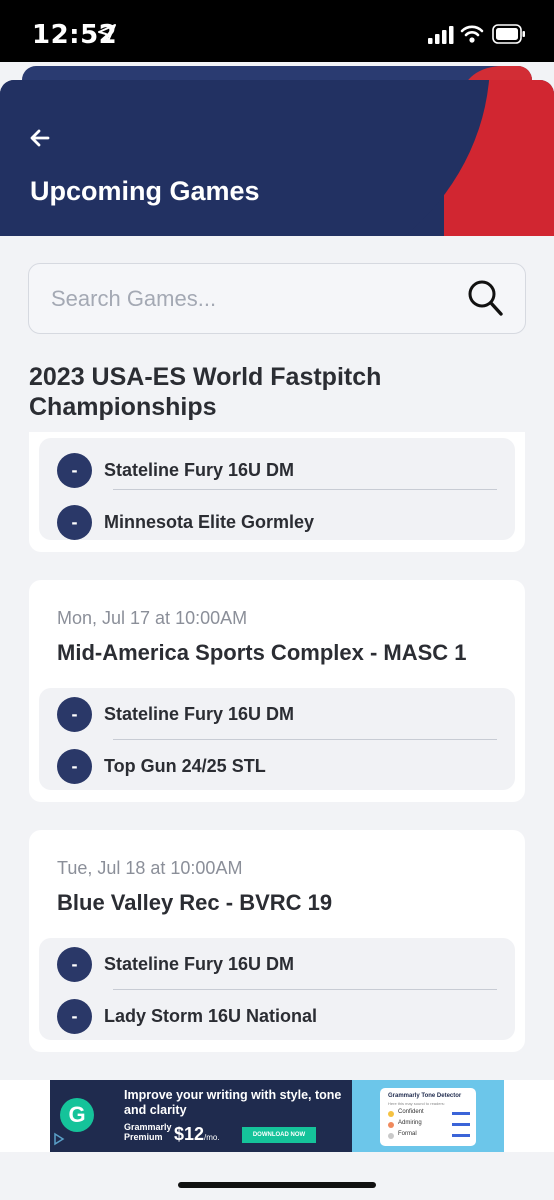 The height and width of the screenshot is (1200, 554). I want to click on wifi-icon, so click(472, 34).